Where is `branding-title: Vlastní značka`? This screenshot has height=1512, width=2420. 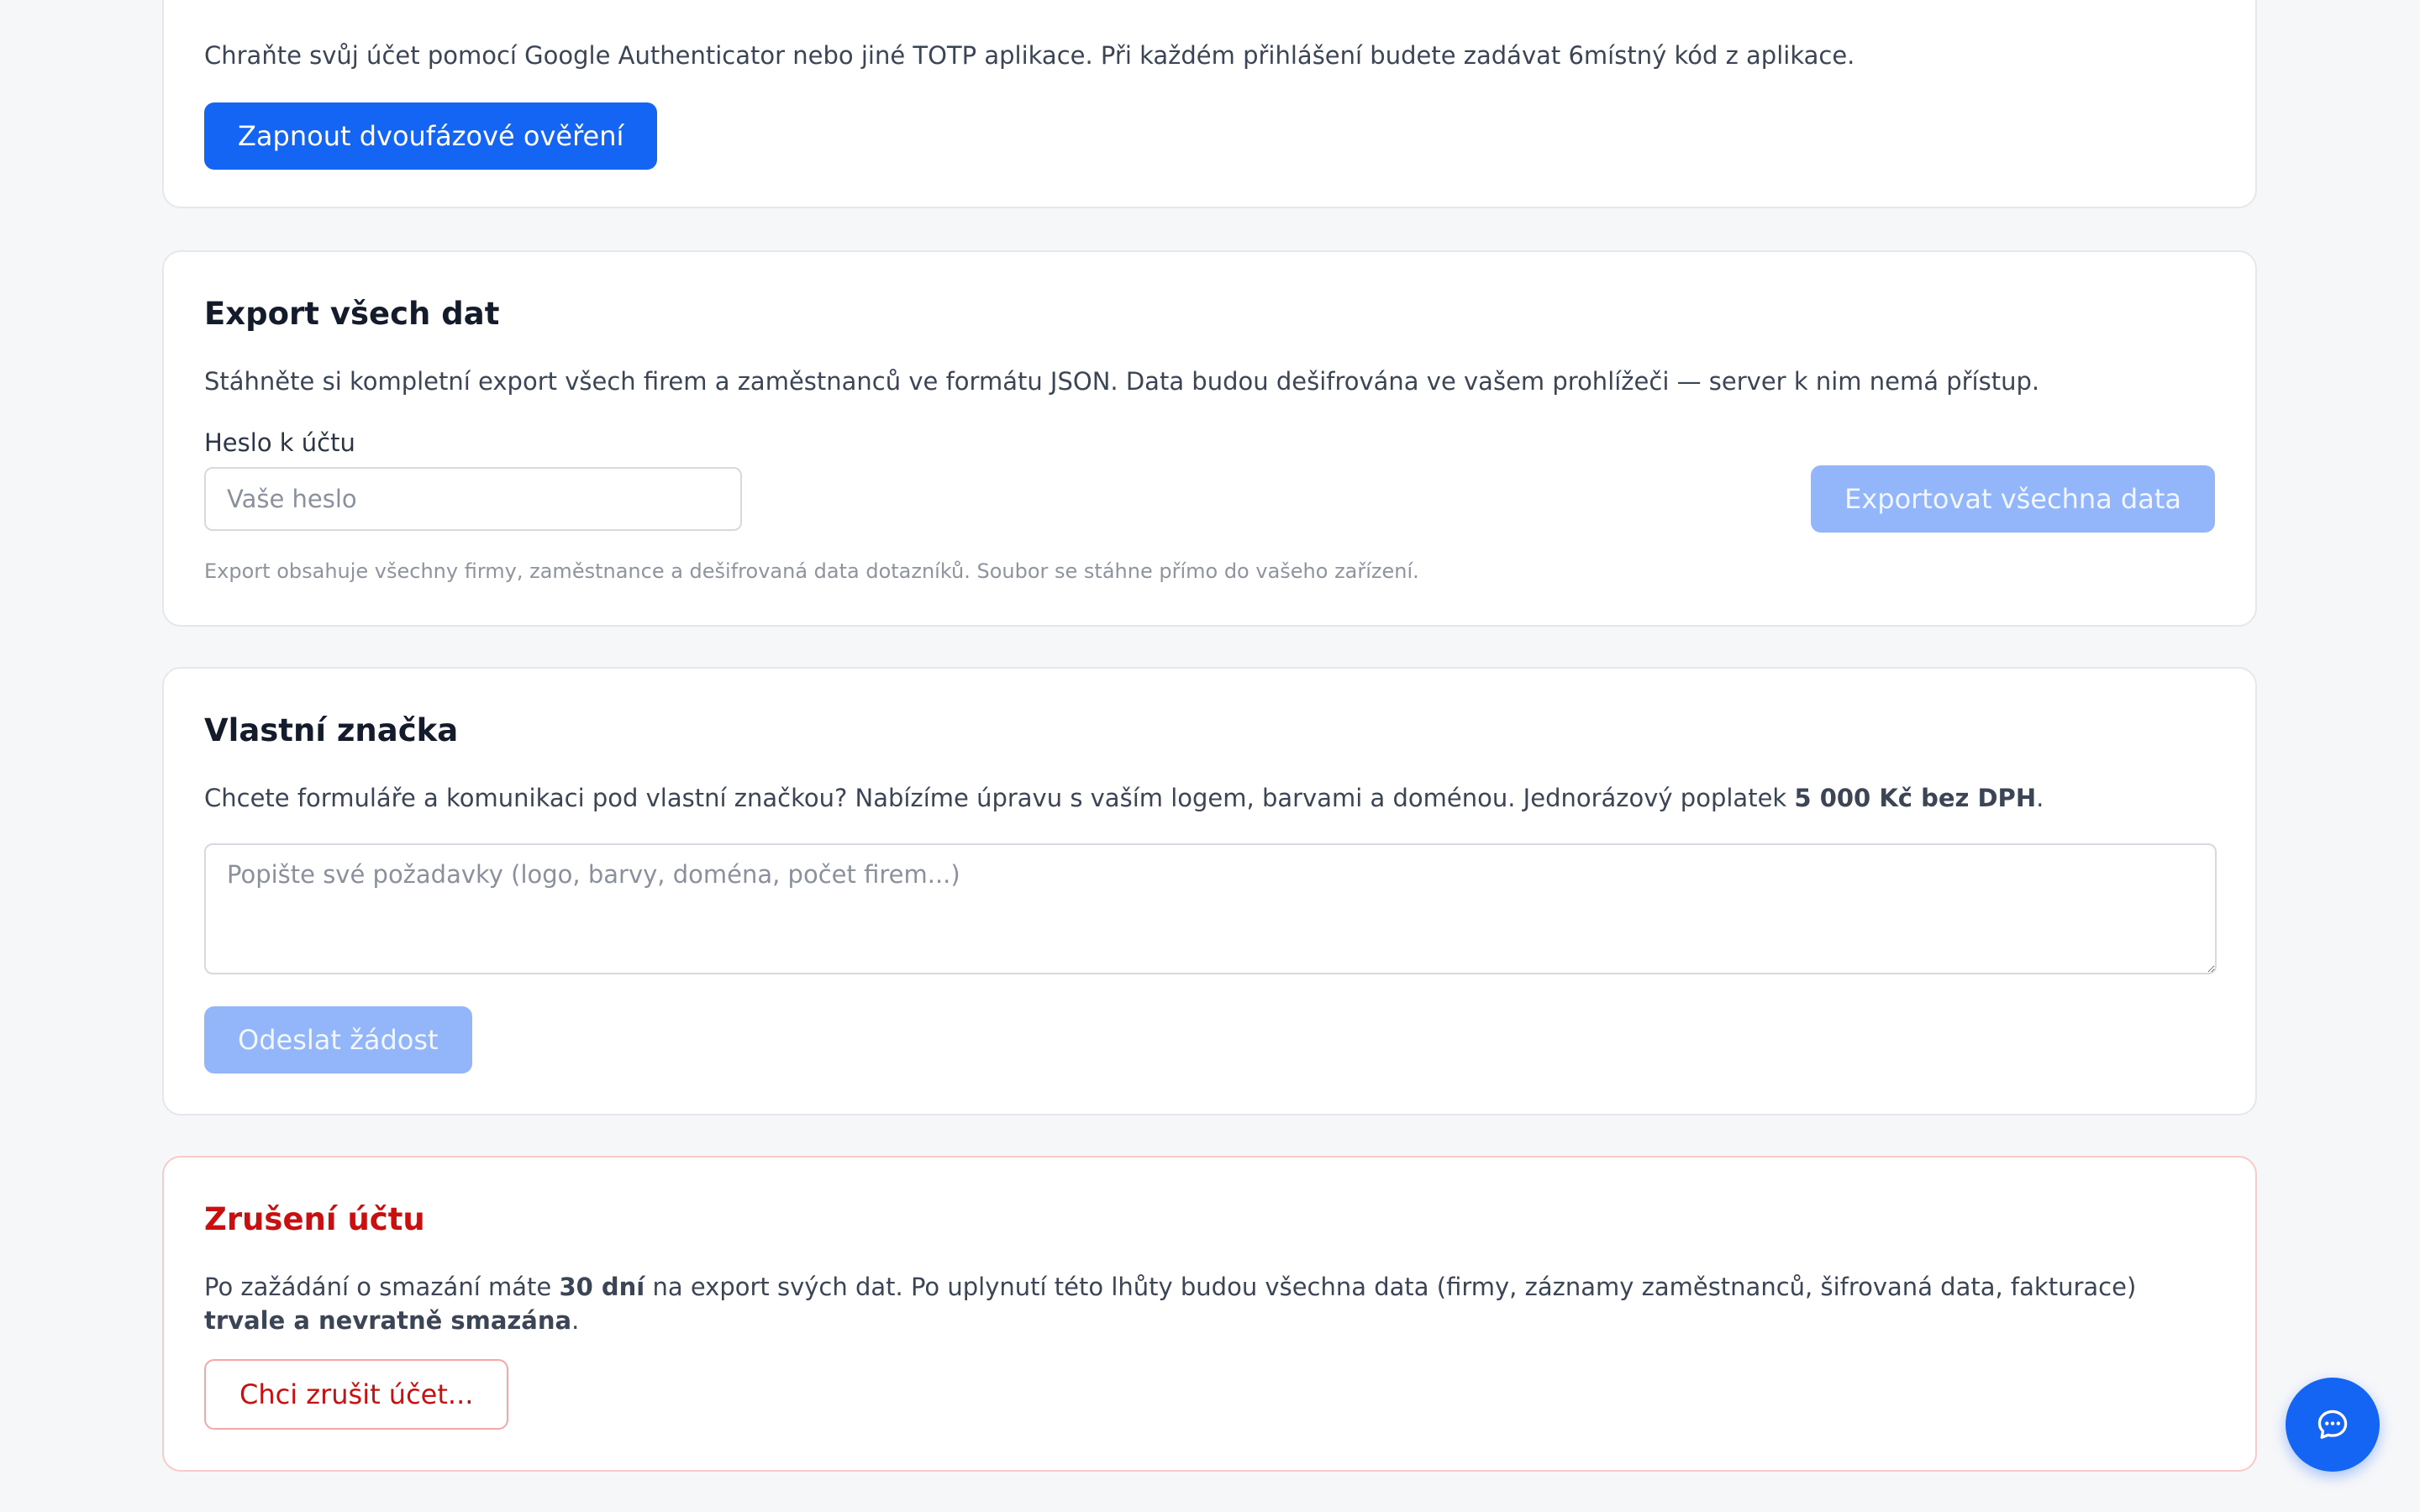 branding-title: Vlastní značka is located at coordinates (331, 730).